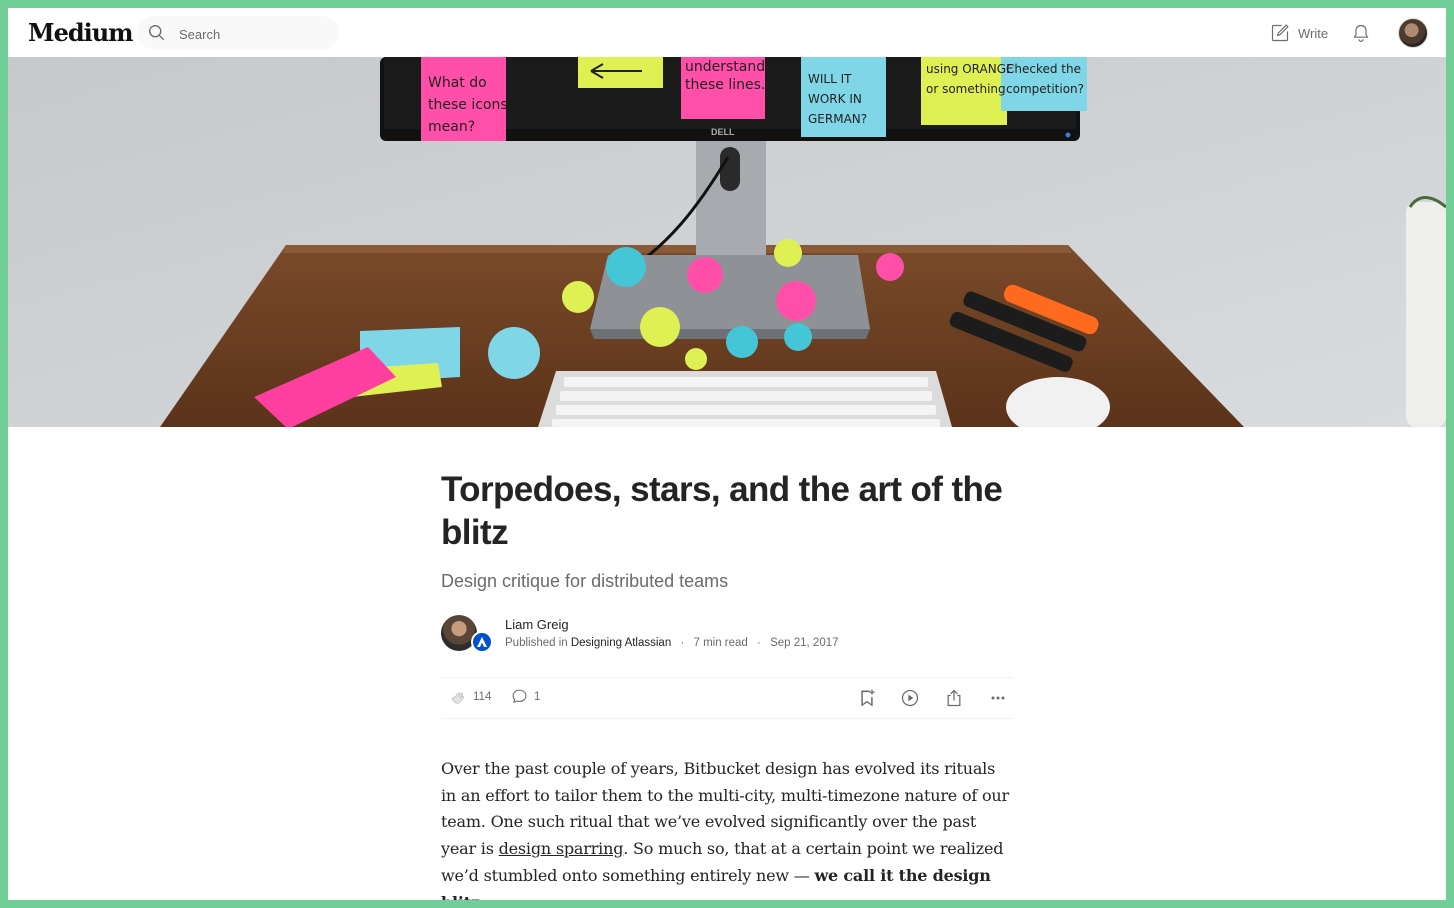  I want to click on svg-text: What do, so click(457, 83).